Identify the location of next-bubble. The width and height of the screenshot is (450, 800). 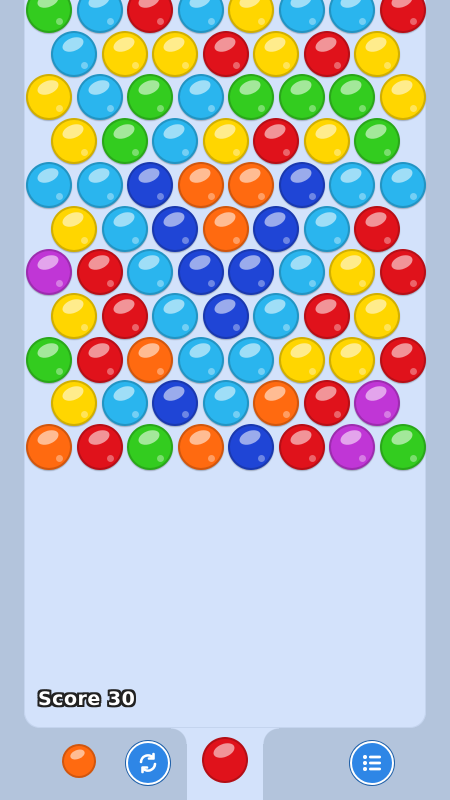
(79, 761).